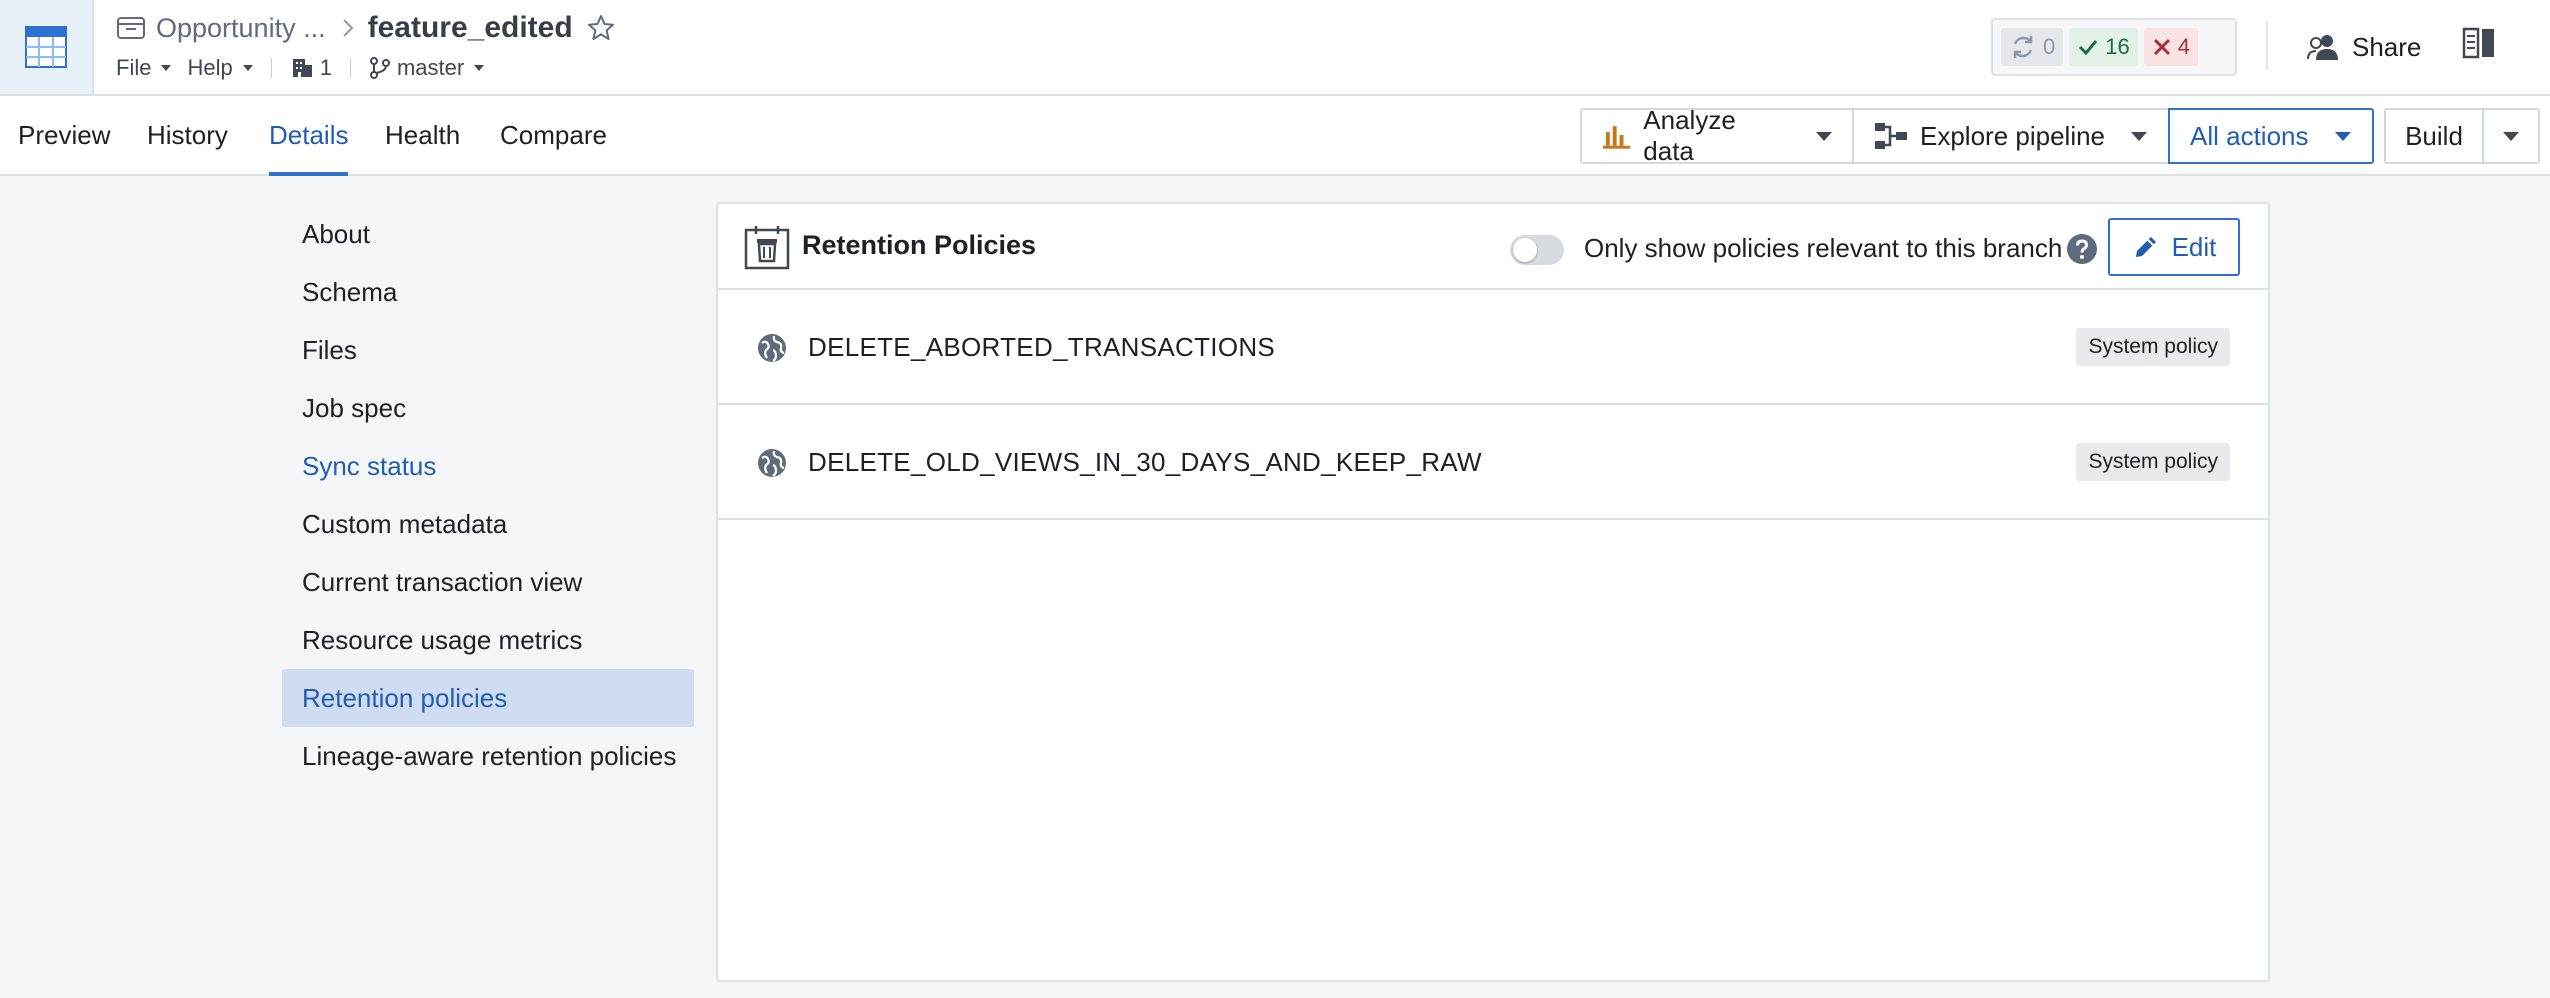  I want to click on cross-icon, so click(2161, 47).